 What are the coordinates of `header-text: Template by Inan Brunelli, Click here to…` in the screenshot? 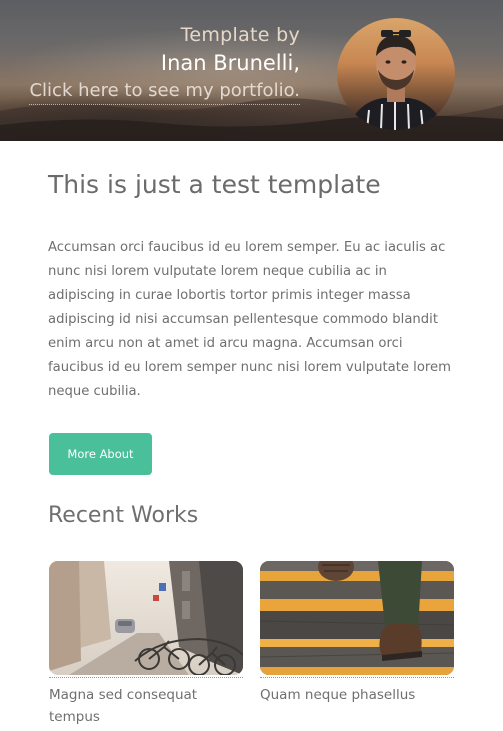 It's located at (164, 63).